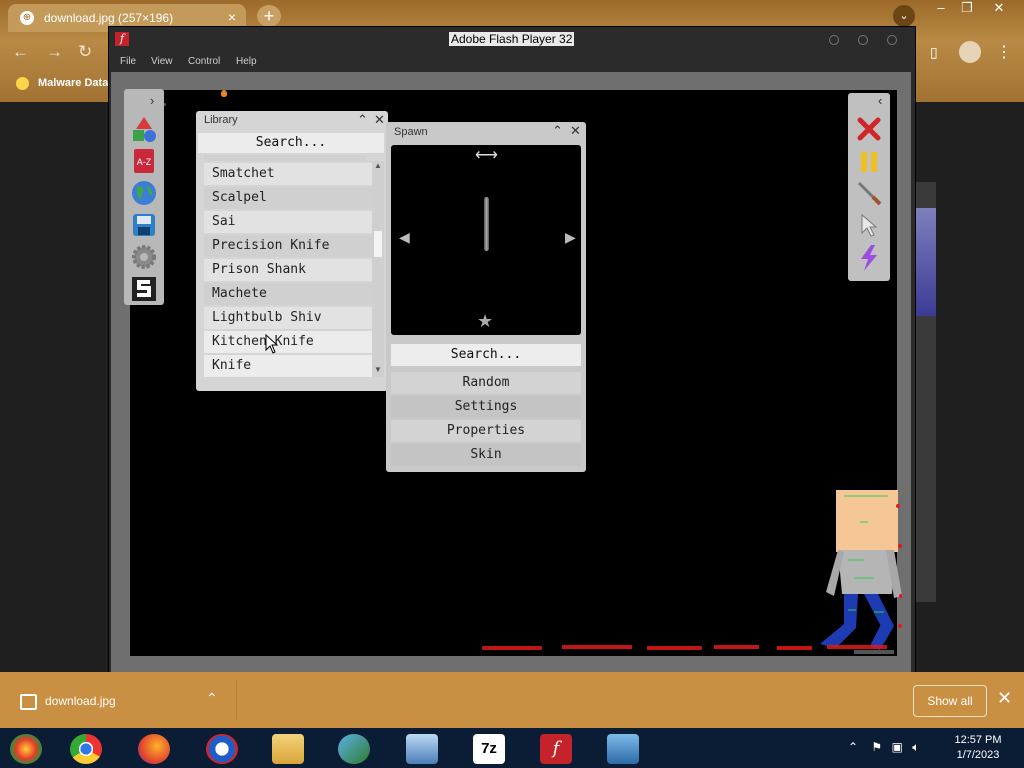 The height and width of the screenshot is (768, 1024). I want to click on back-icon: ←, so click(20, 52).